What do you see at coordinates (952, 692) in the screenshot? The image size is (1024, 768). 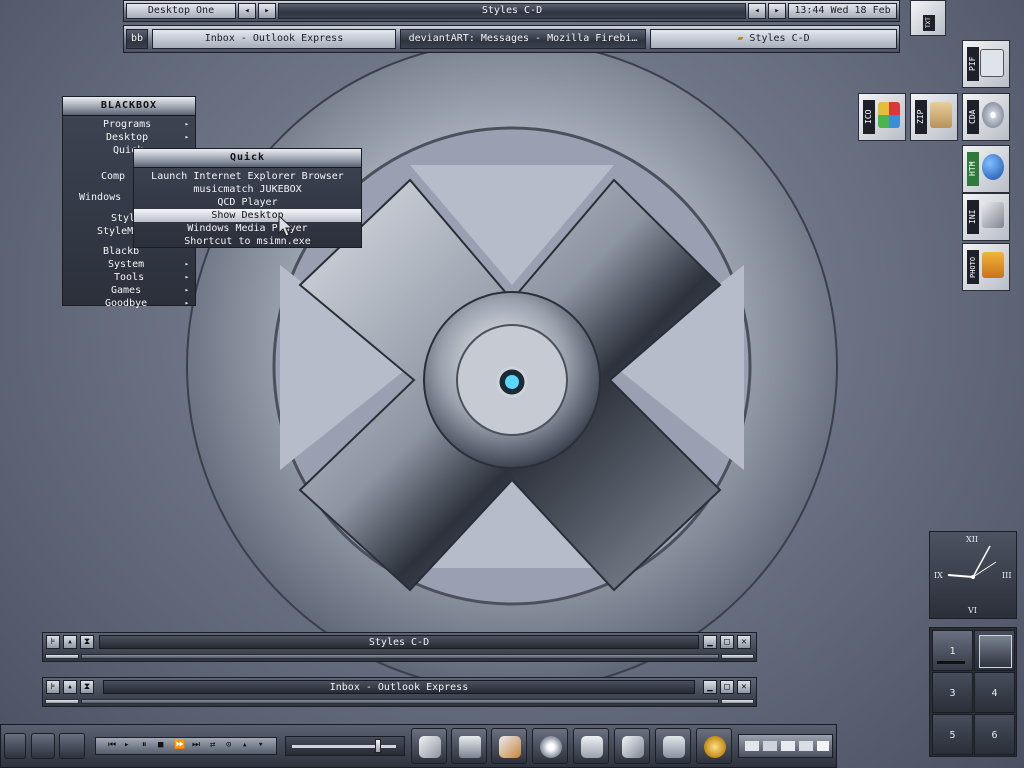 I see `pager-workspace-3: 3` at bounding box center [952, 692].